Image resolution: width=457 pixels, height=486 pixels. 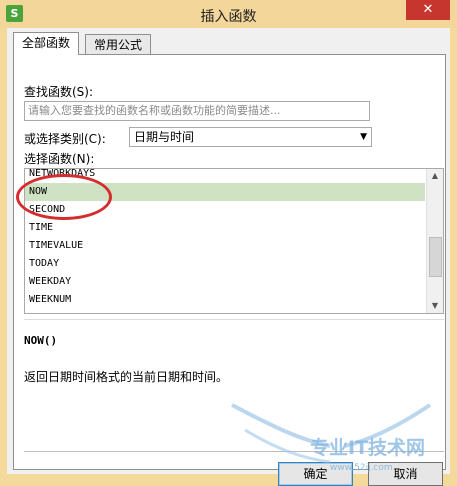 I want to click on list-item: WEEKDAY, so click(x=225, y=282).